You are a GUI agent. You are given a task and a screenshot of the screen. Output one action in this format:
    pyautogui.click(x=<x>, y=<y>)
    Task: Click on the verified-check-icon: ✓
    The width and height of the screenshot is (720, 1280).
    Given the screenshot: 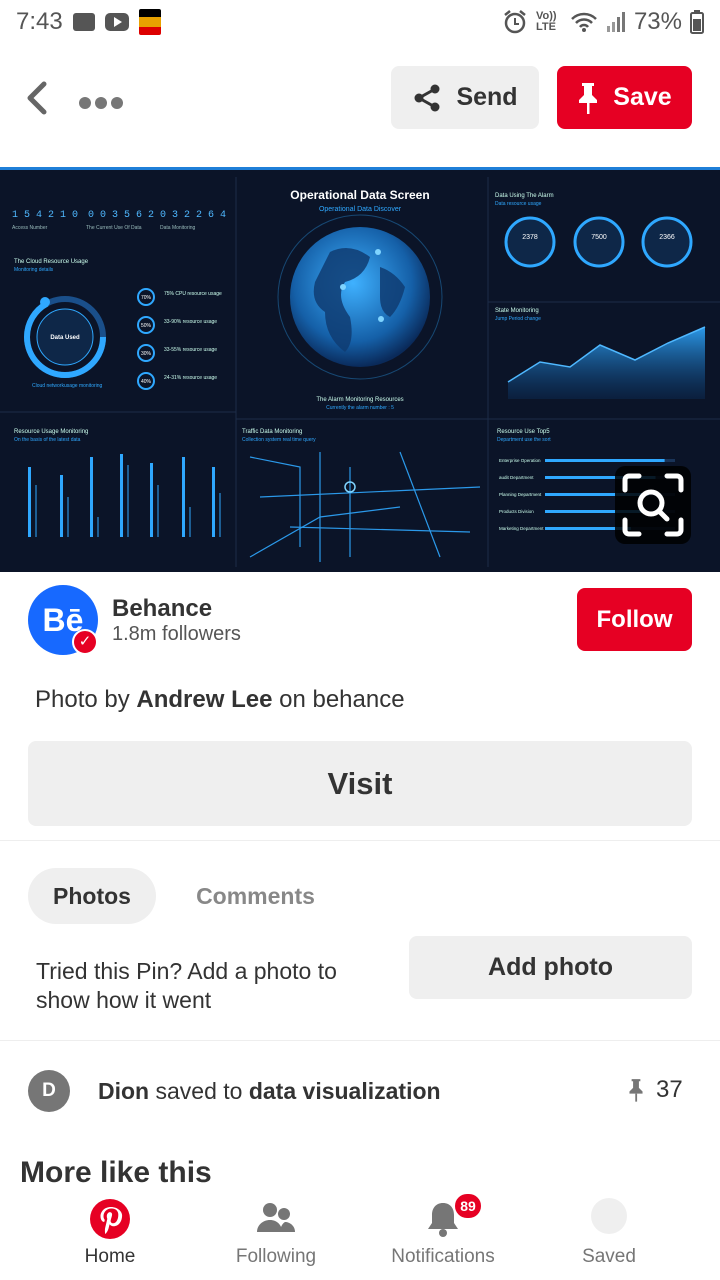 What is the action you would take?
    pyautogui.click(x=85, y=642)
    